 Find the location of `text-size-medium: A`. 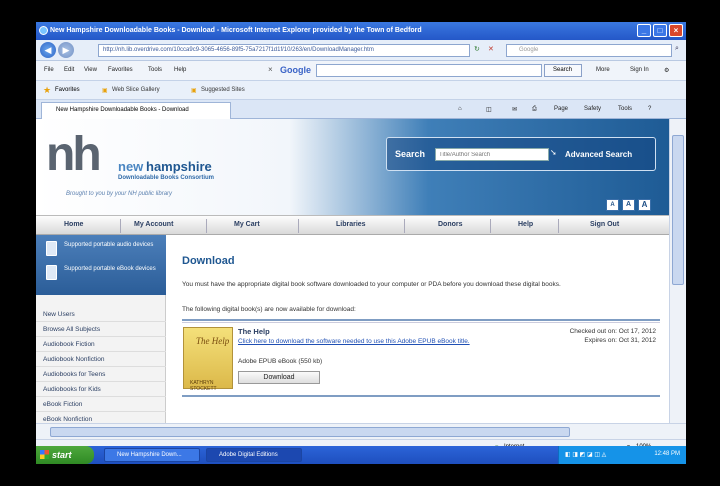

text-size-medium: A is located at coordinates (628, 205).